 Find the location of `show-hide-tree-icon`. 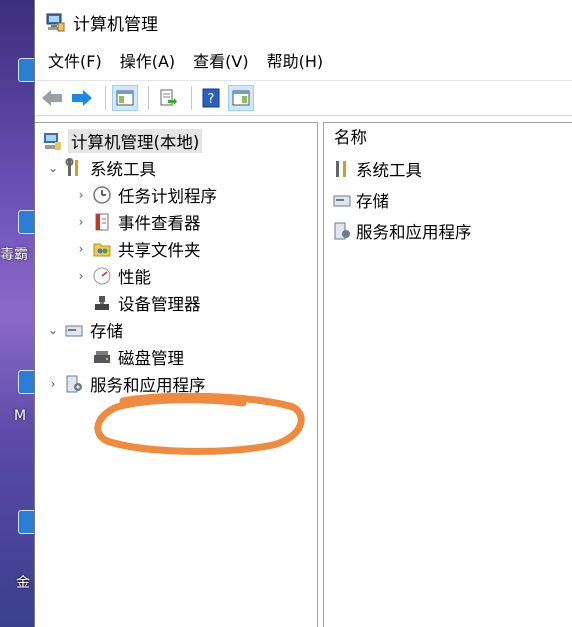

show-hide-tree-icon is located at coordinates (125, 98).